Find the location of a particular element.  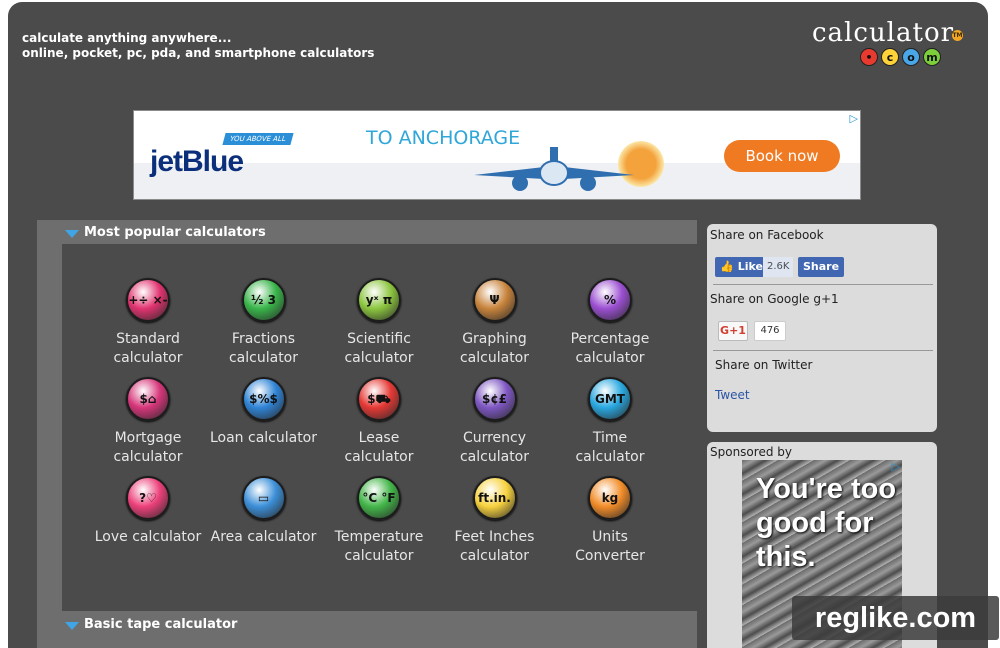

loan-calc-icon: $%$ is located at coordinates (263, 399).